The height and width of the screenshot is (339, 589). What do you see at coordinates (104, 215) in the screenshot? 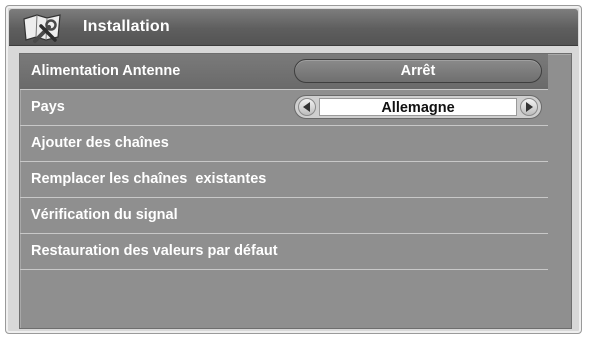
I see `menu-item-label: Vérification du signal` at bounding box center [104, 215].